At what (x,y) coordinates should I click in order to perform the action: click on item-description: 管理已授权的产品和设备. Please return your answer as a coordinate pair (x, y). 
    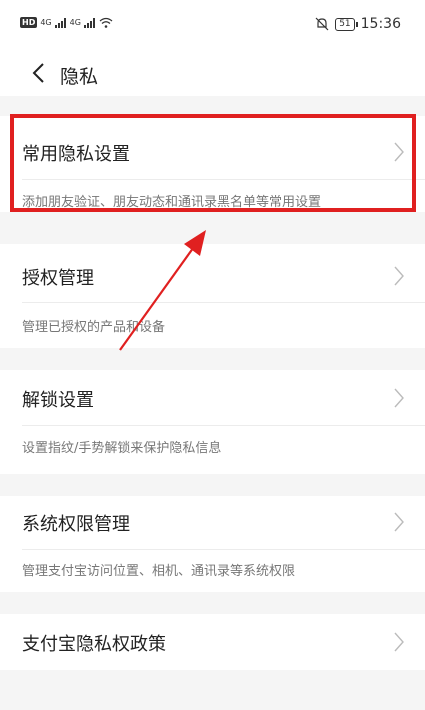
    Looking at the image, I should click on (94, 327).